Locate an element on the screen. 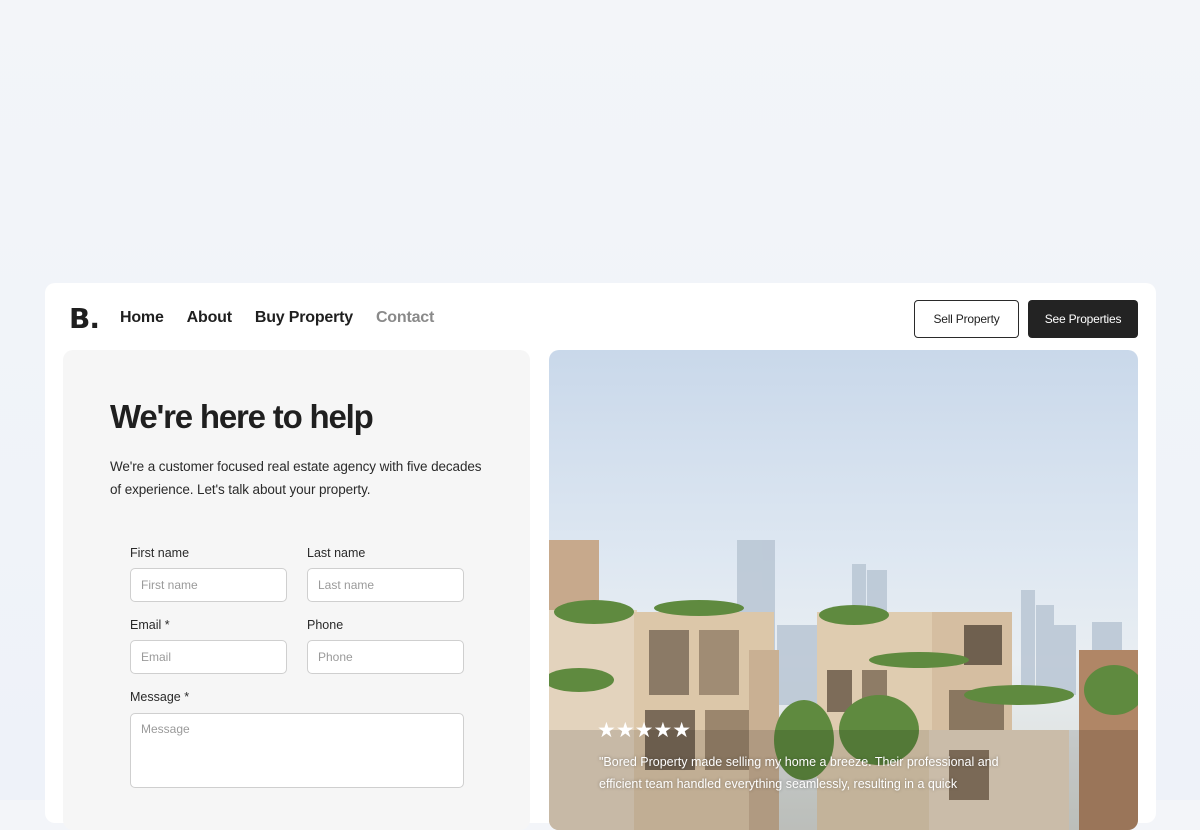 The image size is (1200, 830). nav-link-about: About is located at coordinates (209, 318).